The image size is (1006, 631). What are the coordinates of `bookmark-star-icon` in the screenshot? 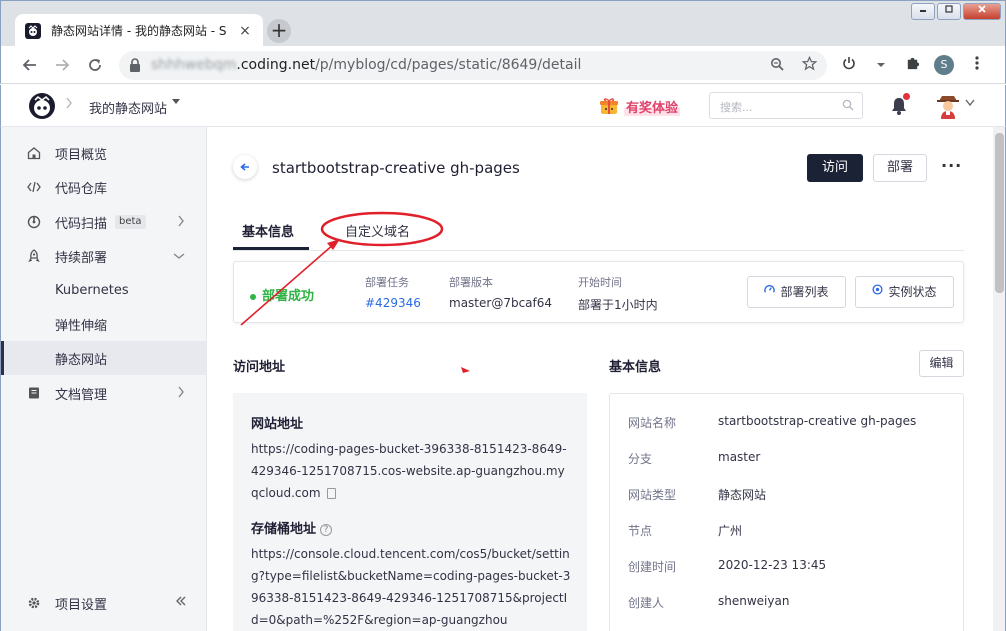 It's located at (809, 65).